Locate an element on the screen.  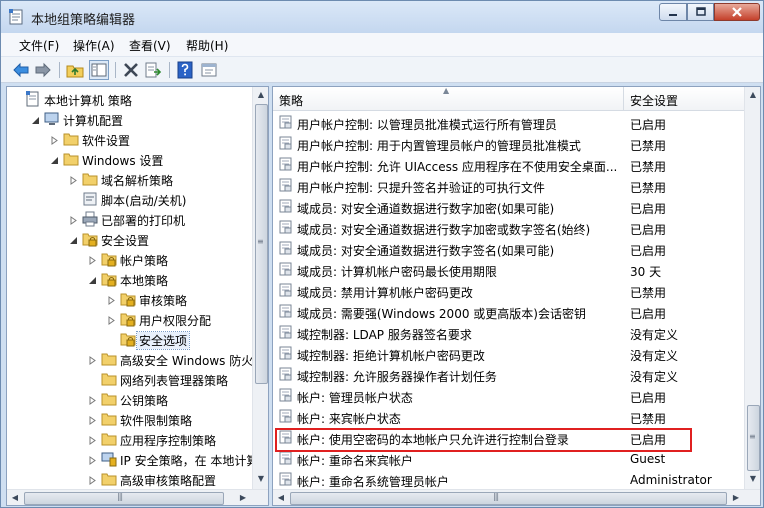
tree-node: 已部署的打印机 is located at coordinates (129, 219).